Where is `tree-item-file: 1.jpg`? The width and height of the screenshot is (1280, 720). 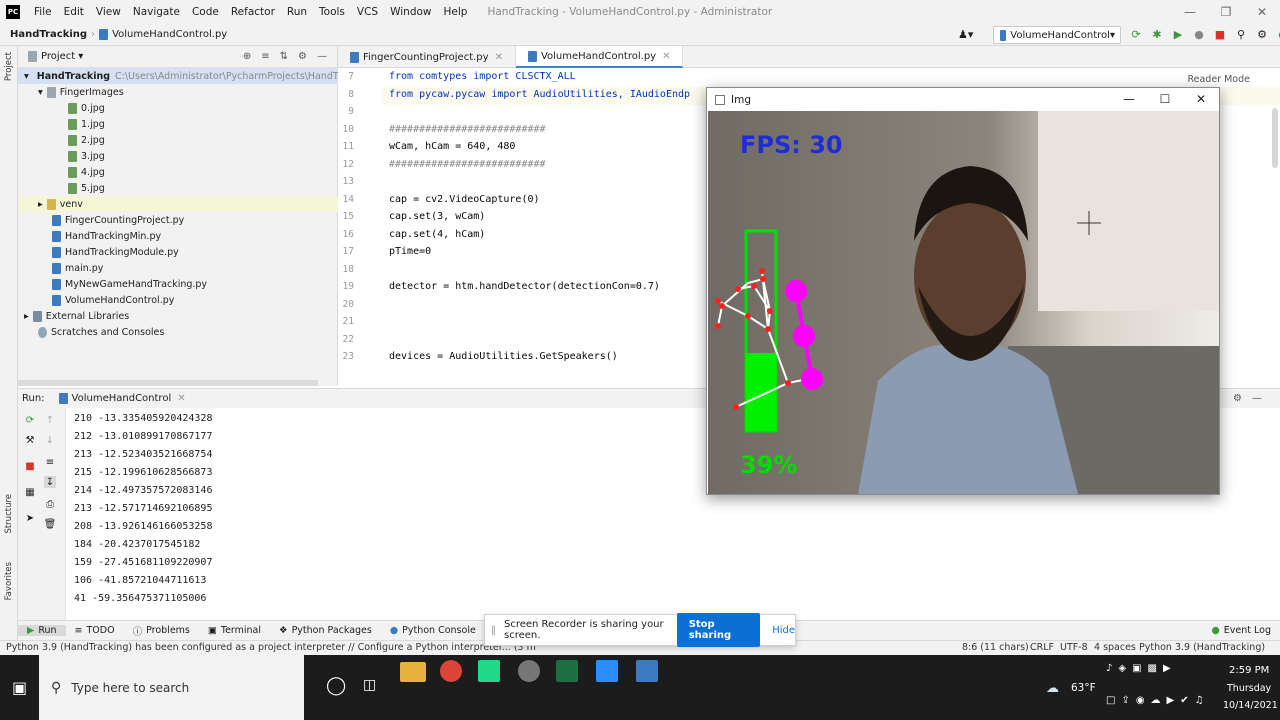
tree-item-file: 1.jpg is located at coordinates (178, 124).